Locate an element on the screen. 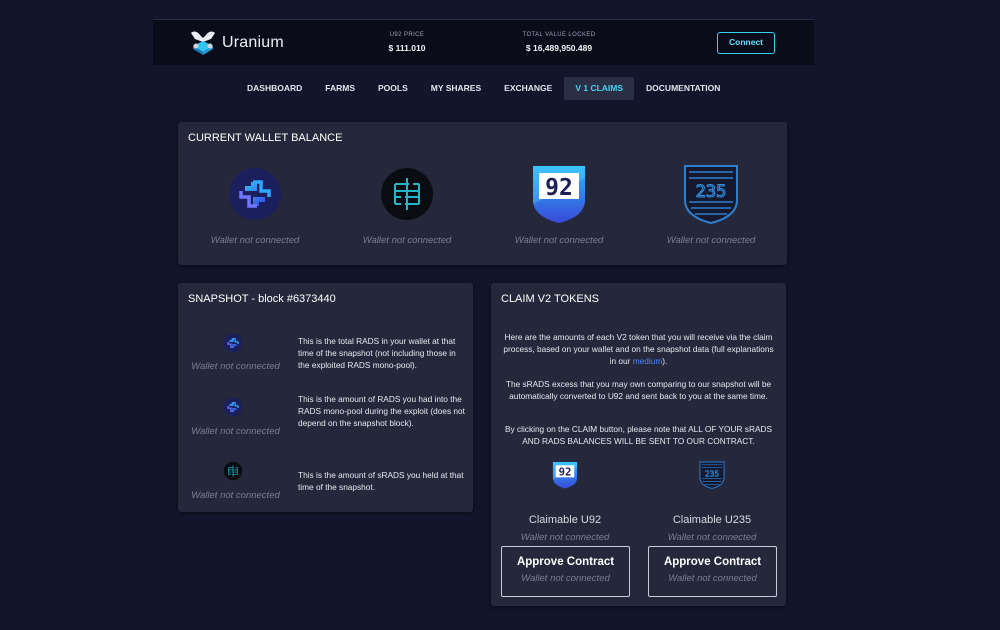  balance-u235: Wallet not connected is located at coordinates (711, 209).